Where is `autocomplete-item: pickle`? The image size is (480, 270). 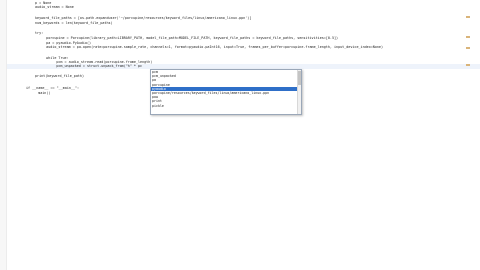
autocomplete-item: pickle is located at coordinates (226, 106).